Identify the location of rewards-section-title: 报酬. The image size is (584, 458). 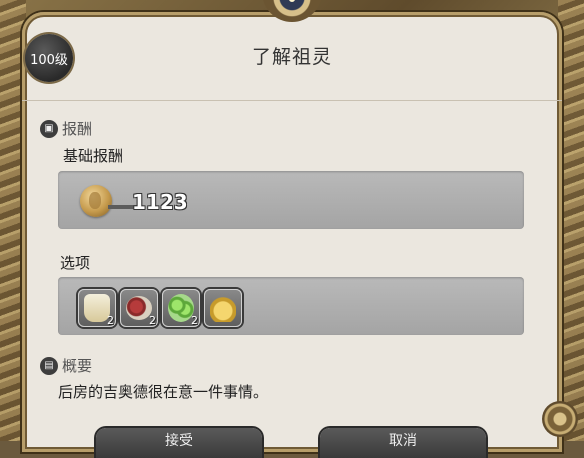
(77, 129).